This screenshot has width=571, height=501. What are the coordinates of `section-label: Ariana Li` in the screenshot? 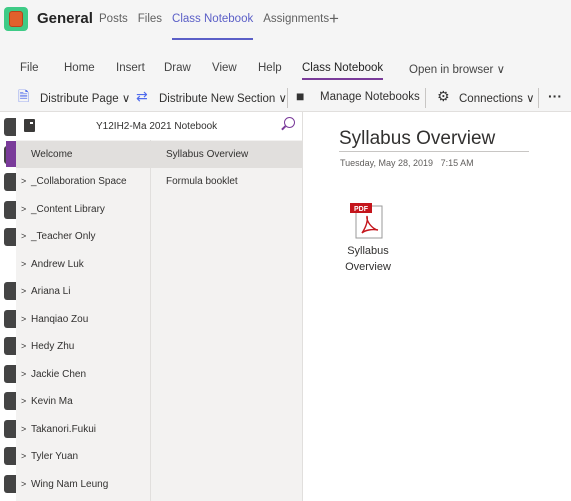 It's located at (51, 291).